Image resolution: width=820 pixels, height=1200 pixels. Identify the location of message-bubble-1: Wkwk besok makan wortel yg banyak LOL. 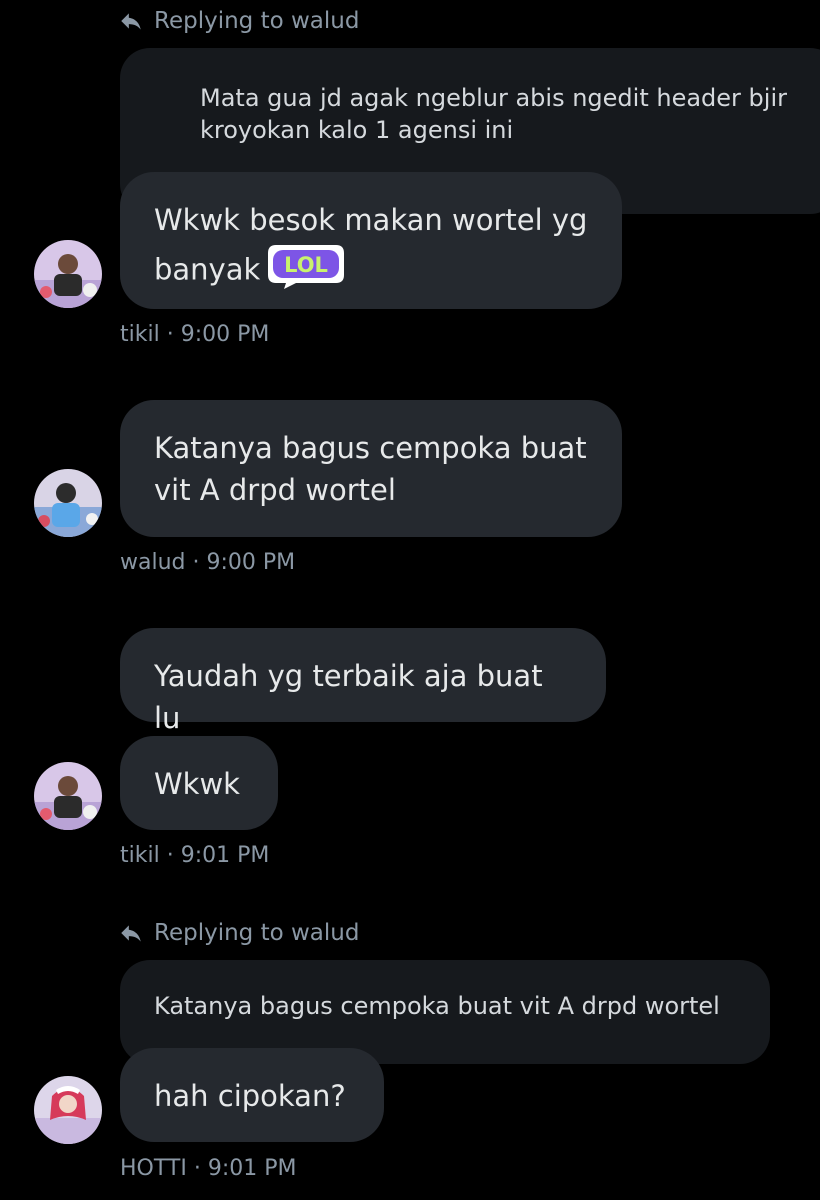
(371, 240).